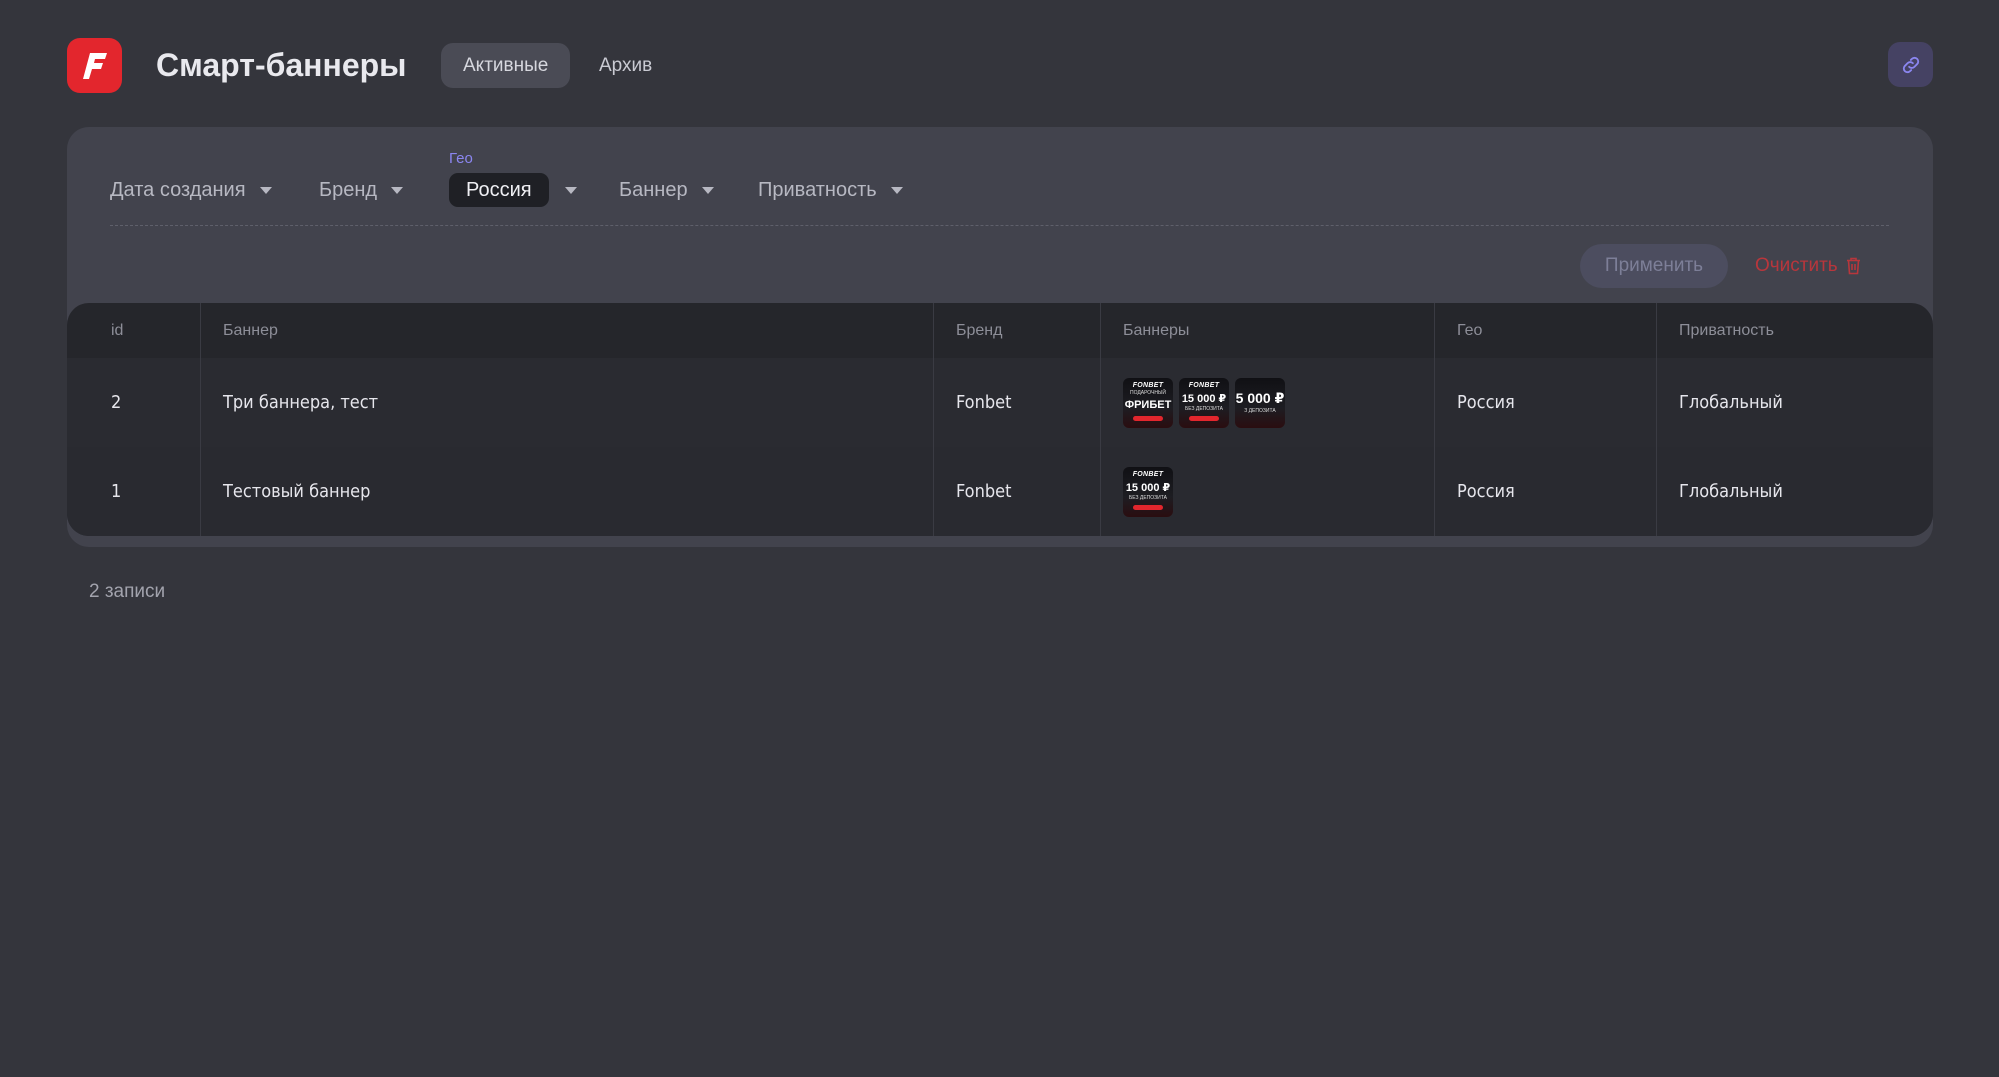 The width and height of the screenshot is (1999, 1077). I want to click on filter-date-created: Дата создания, so click(191, 190).